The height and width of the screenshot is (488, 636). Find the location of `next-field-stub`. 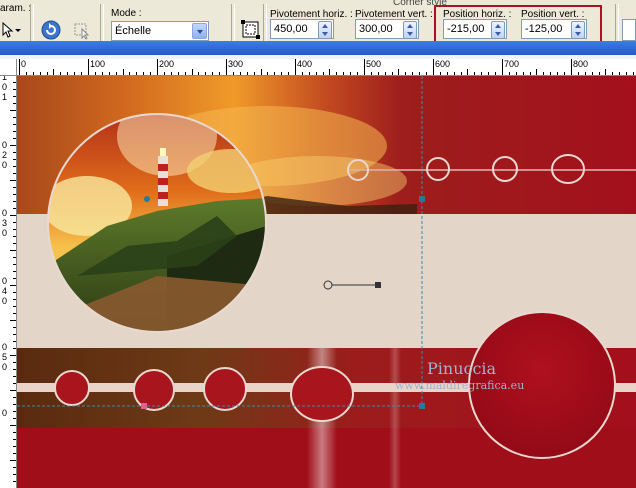

next-field-stub is located at coordinates (629, 30).